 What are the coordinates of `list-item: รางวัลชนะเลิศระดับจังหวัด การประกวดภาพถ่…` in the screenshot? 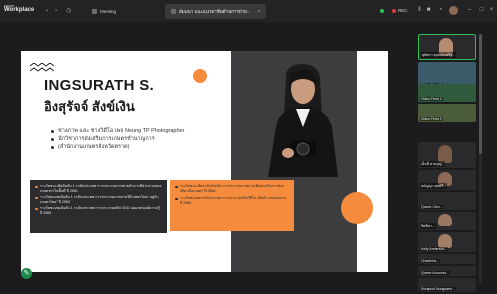 It's located at (232, 189).